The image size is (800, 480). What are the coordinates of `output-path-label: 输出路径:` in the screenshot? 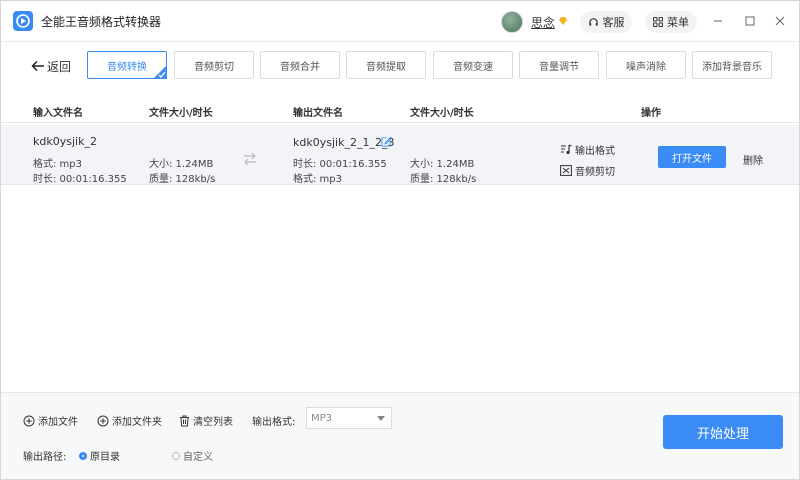 It's located at (45, 457).